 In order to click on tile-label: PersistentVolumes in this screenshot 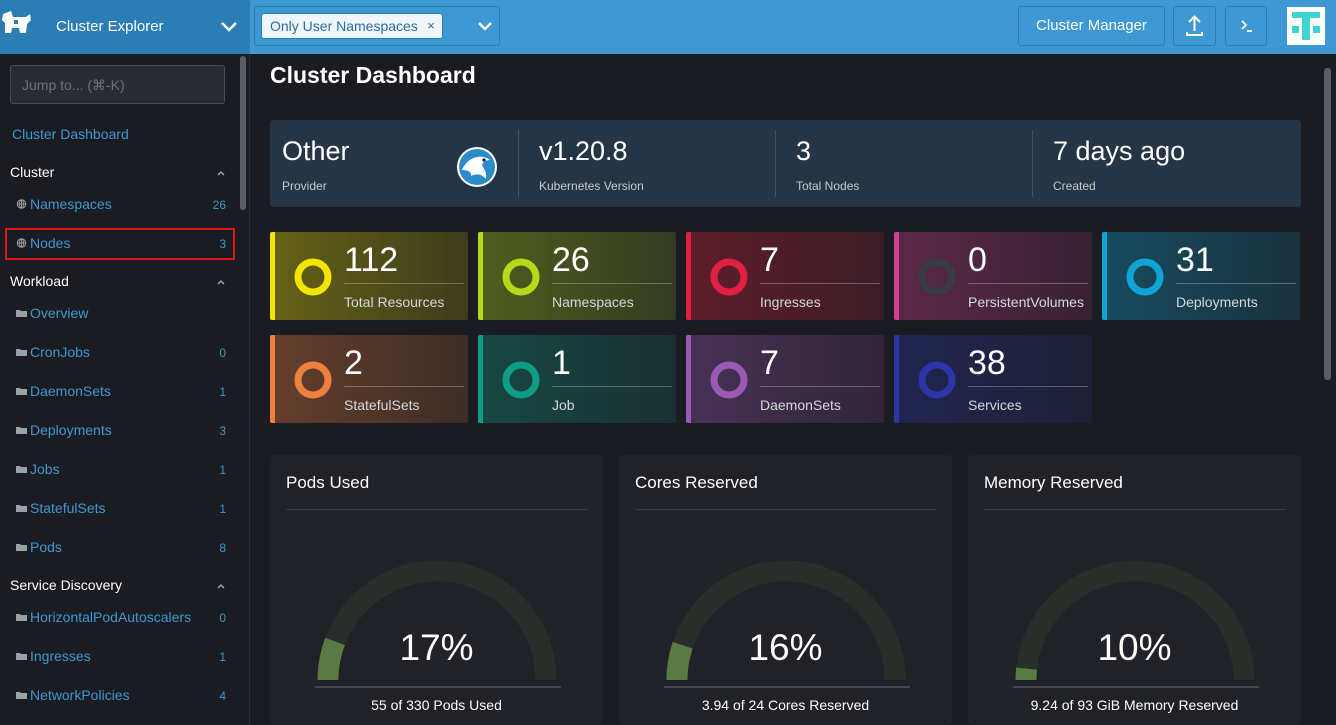, I will do `click(1026, 302)`.